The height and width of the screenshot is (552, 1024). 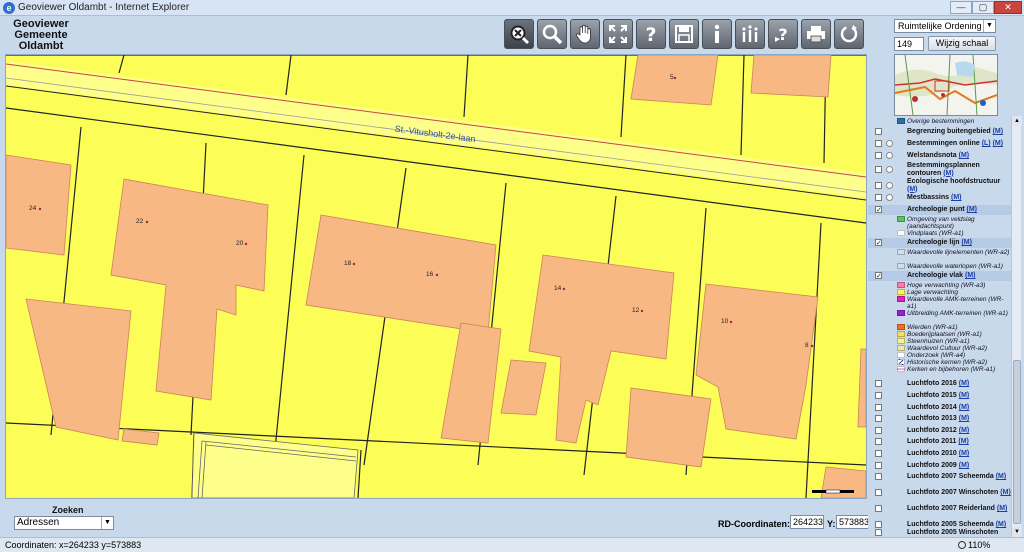 What do you see at coordinates (618, 34) in the screenshot?
I see `full-extent-tool` at bounding box center [618, 34].